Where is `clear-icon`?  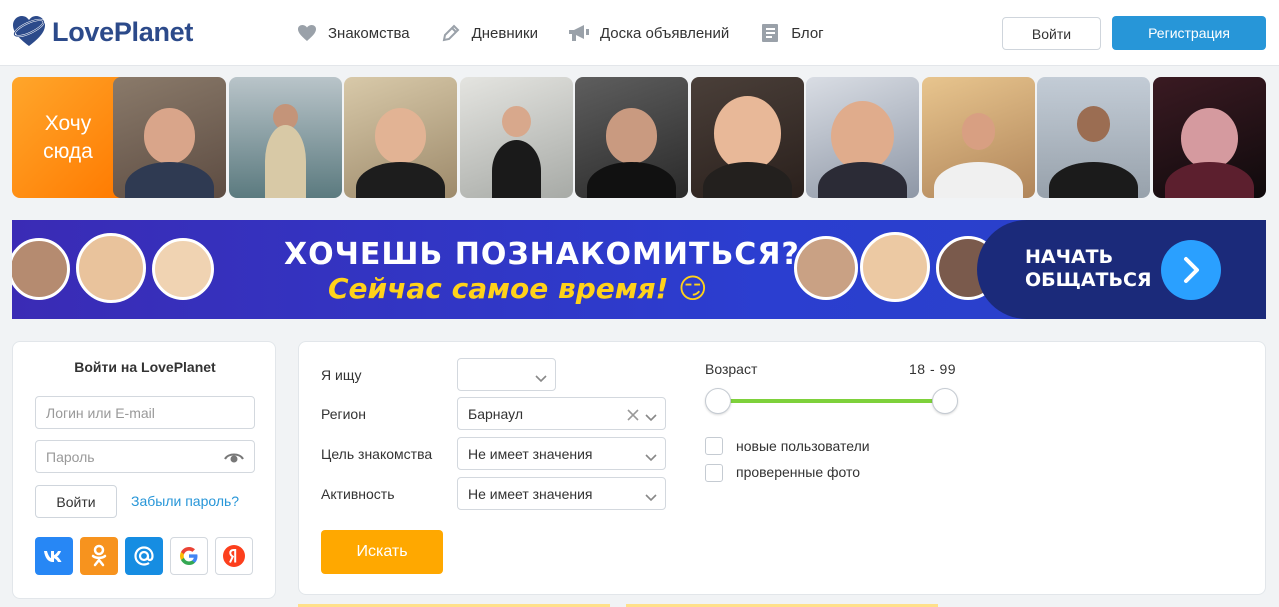
clear-icon is located at coordinates (633, 416).